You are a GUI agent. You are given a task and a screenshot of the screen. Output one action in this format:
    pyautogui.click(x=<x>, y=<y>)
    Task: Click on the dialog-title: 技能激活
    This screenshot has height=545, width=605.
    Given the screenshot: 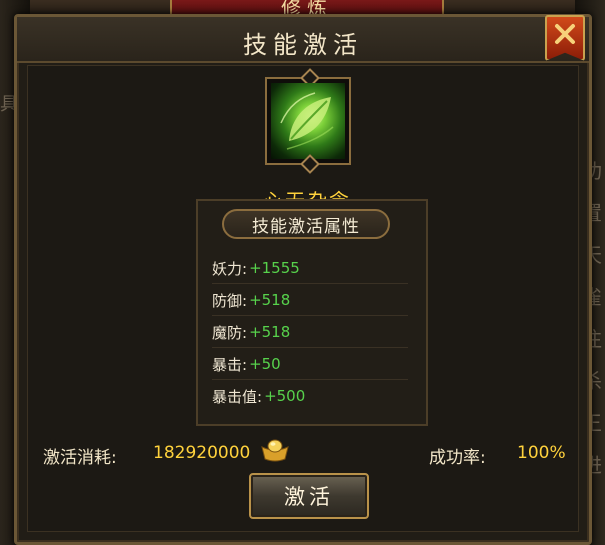 What is the action you would take?
    pyautogui.click(x=303, y=45)
    